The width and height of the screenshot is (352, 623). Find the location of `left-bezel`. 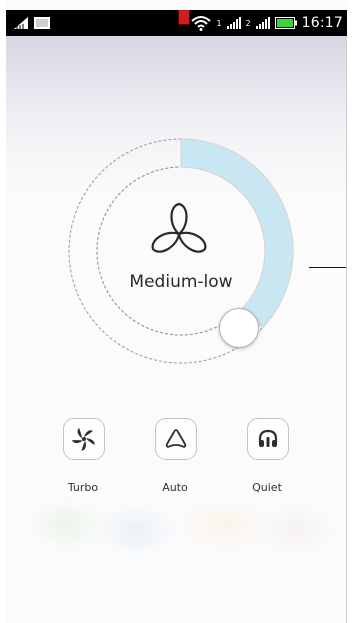

left-bezel is located at coordinates (3, 311).